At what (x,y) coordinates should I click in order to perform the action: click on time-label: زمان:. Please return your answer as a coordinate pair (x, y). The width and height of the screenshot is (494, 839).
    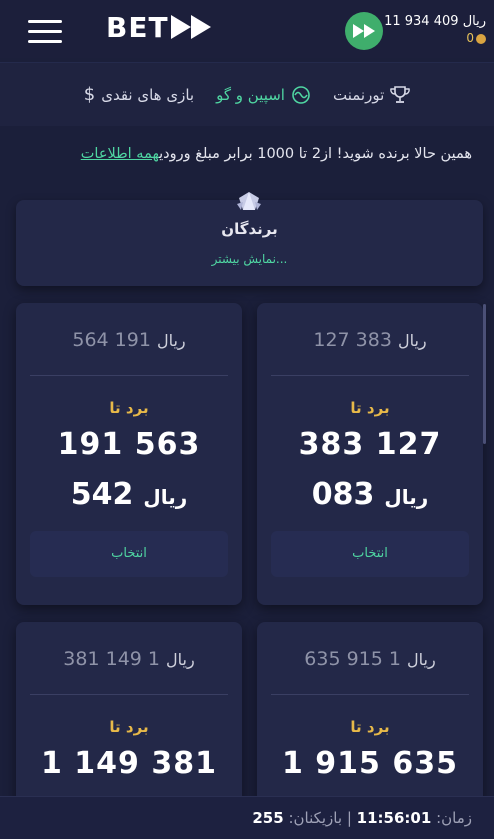
    Looking at the image, I should click on (454, 818).